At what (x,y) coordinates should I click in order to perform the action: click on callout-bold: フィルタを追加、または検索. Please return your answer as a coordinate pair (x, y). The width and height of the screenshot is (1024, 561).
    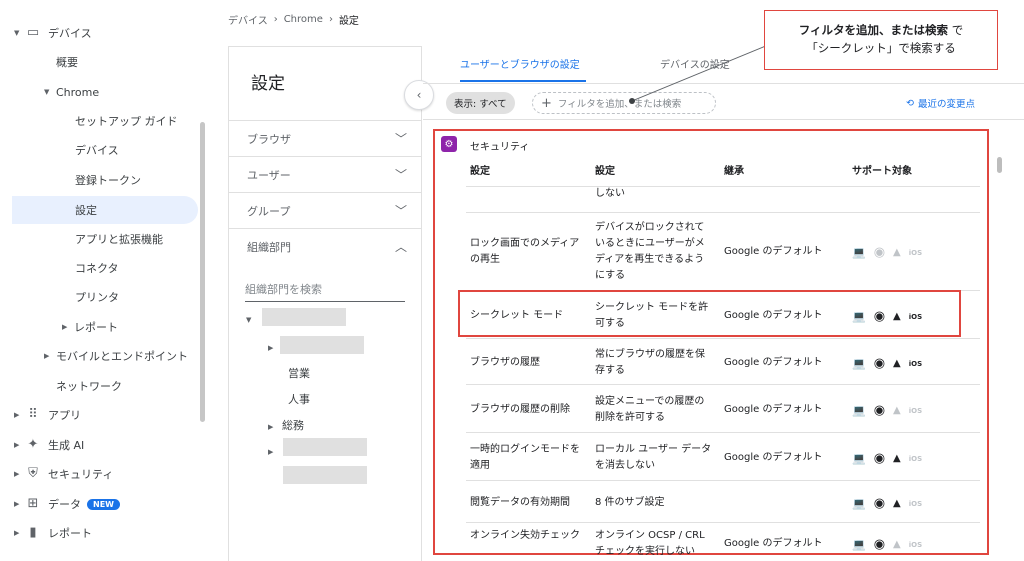
    Looking at the image, I should click on (873, 30).